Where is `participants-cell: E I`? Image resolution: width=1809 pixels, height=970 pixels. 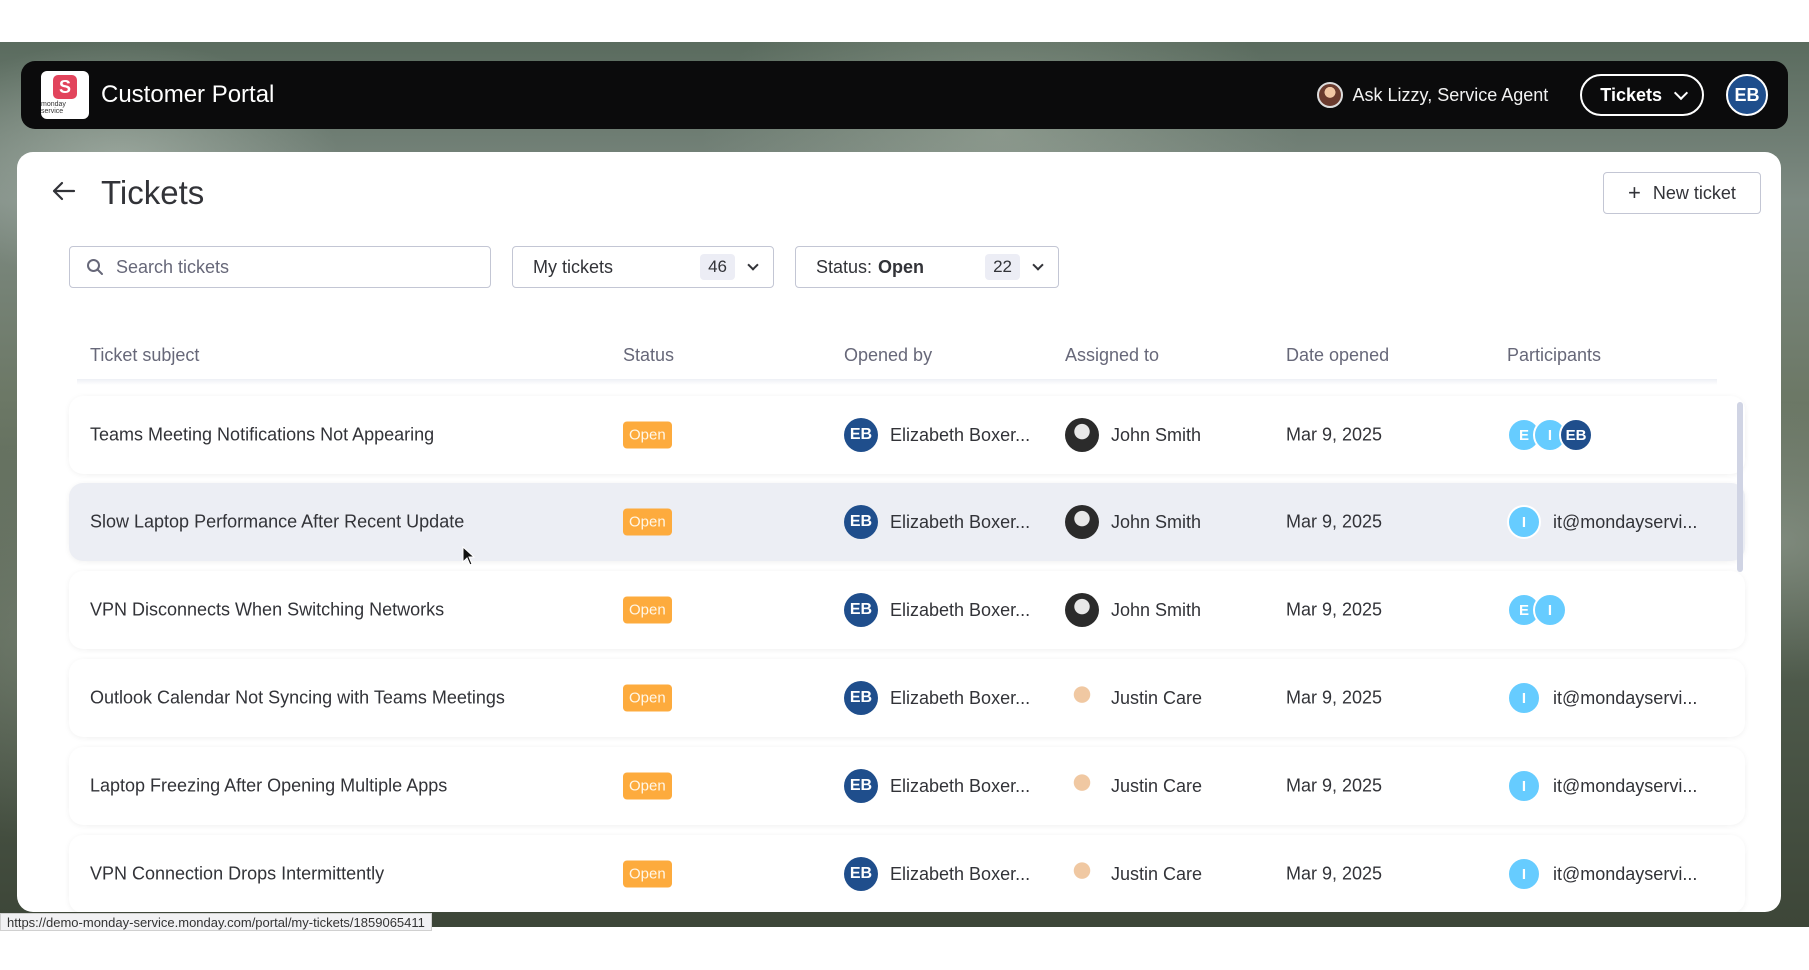 participants-cell: E I is located at coordinates (1537, 610).